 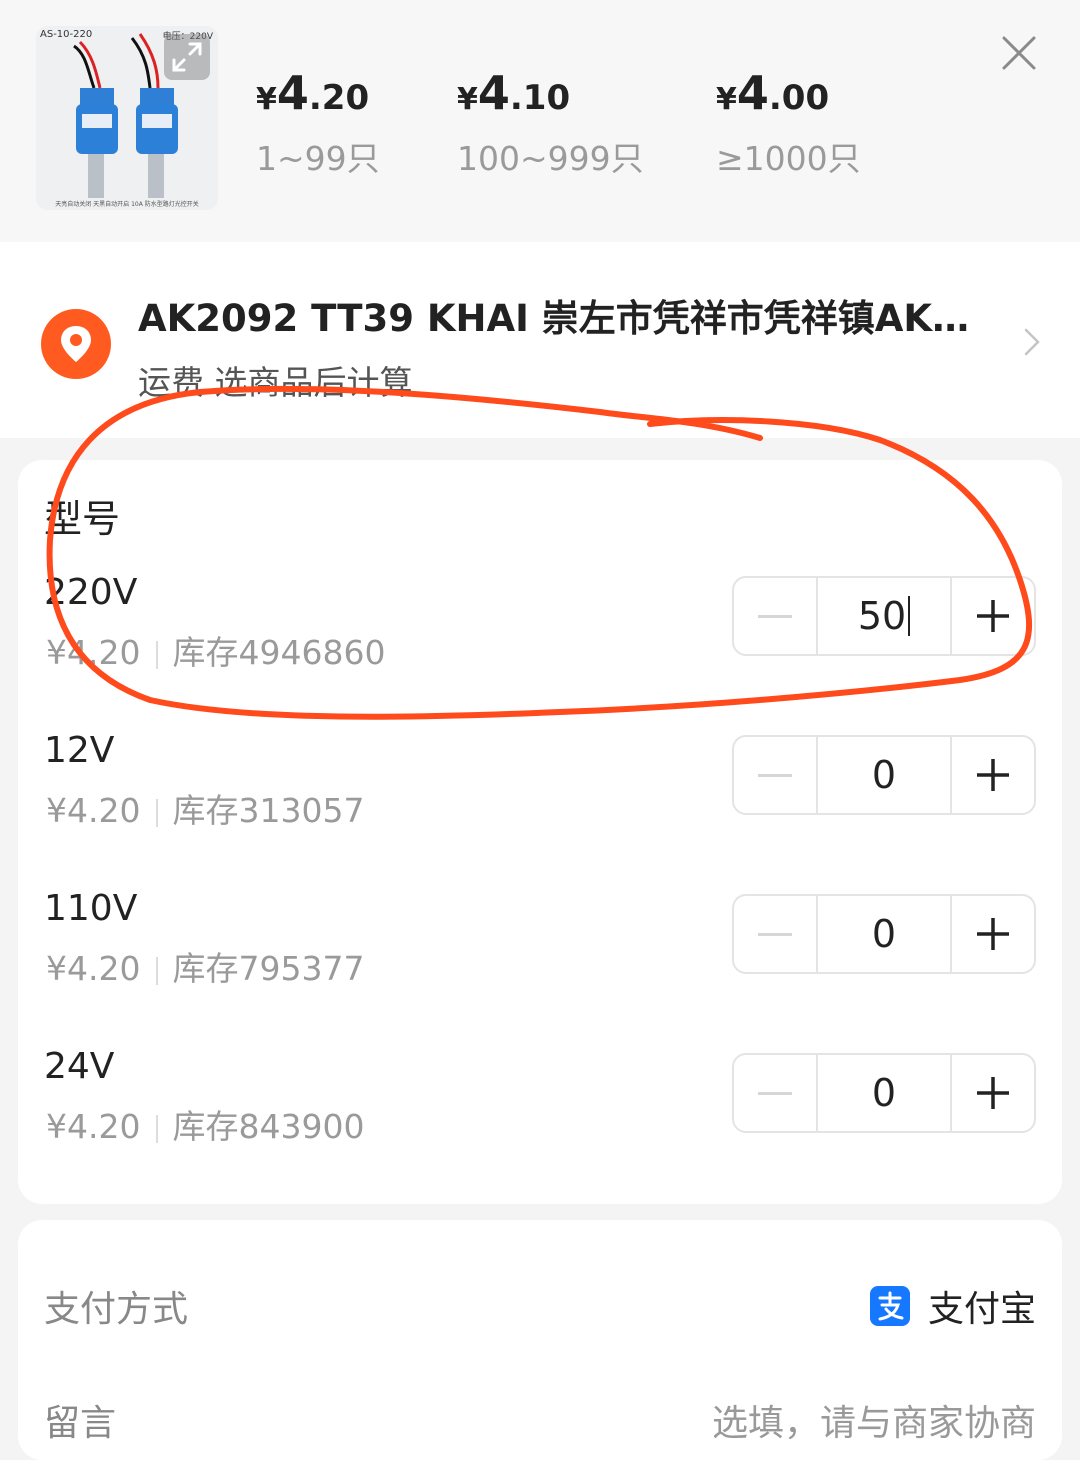 I want to click on quantity-input: 50, so click(x=884, y=616).